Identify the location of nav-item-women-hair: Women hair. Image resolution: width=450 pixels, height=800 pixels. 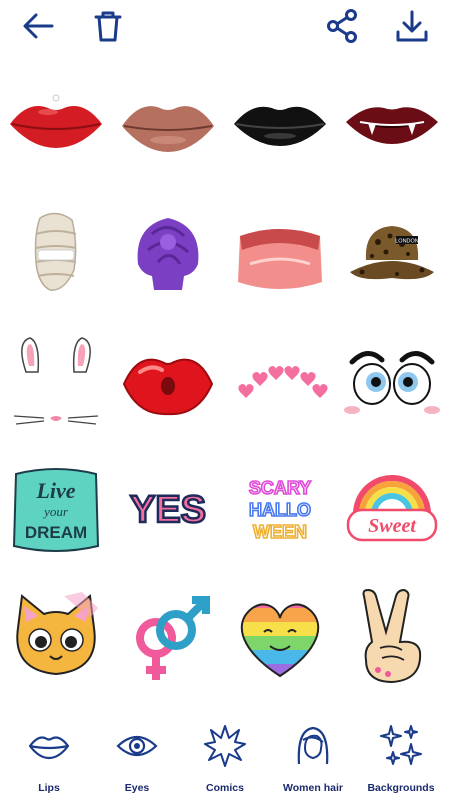
(313, 762).